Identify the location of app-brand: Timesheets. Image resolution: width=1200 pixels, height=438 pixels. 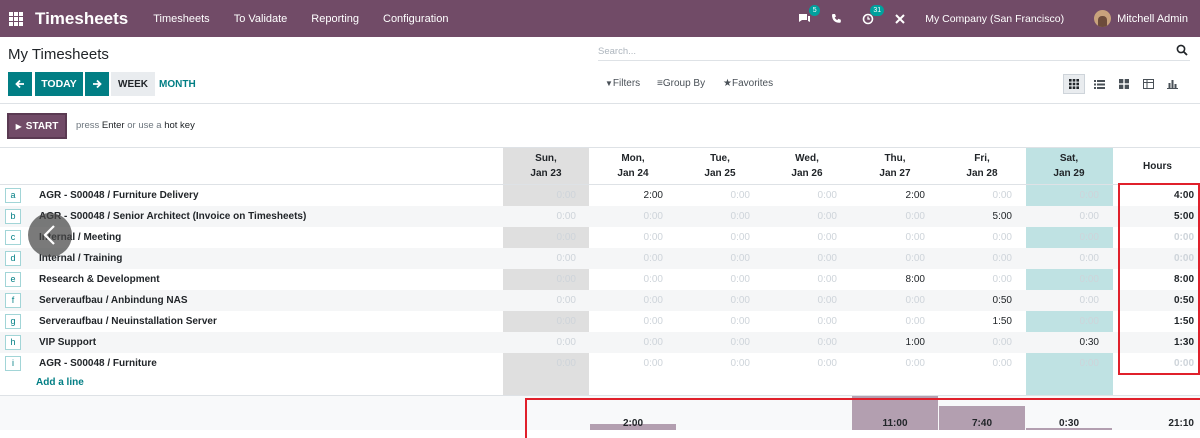
(81, 19).